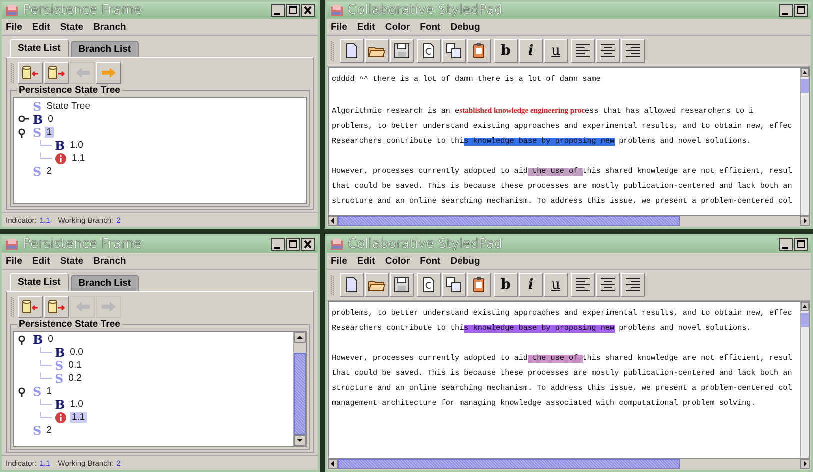 This screenshot has height=472, width=813. I want to click on align-right-icon, so click(633, 285).